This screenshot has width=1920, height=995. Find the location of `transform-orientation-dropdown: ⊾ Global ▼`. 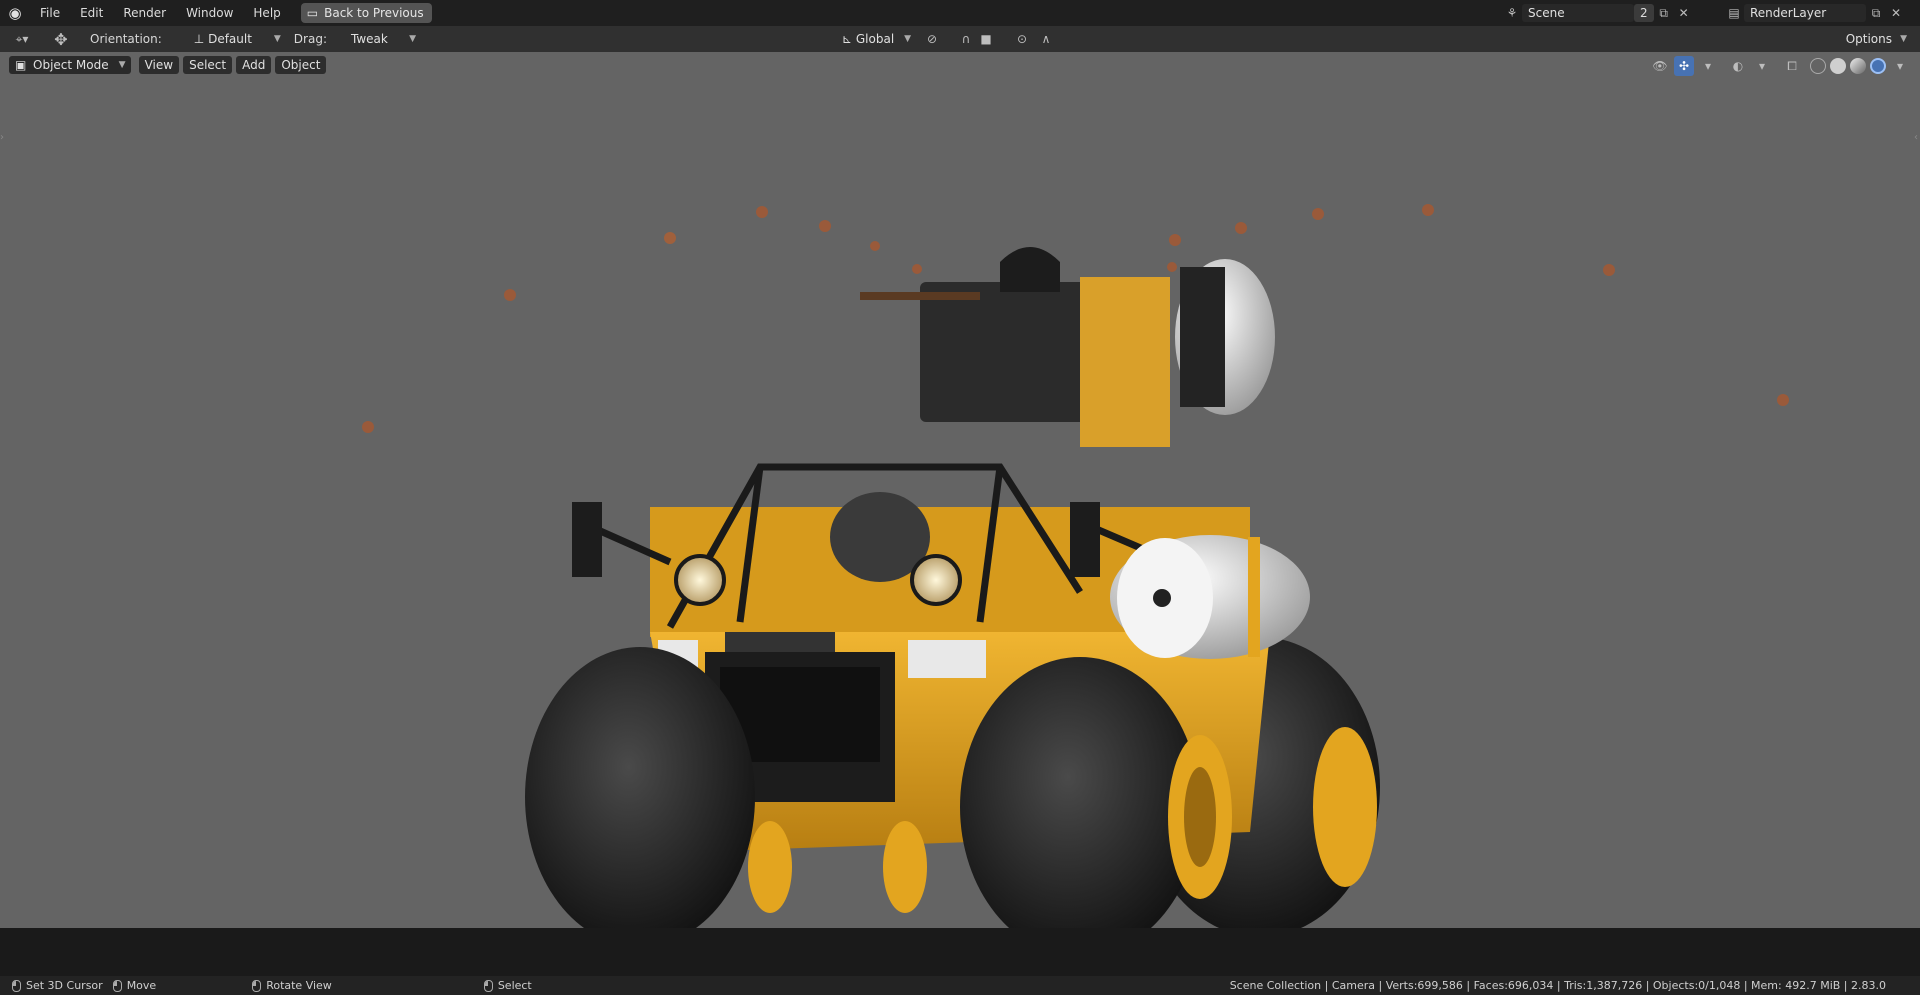

transform-orientation-dropdown: ⊾ Global ▼ is located at coordinates (875, 39).